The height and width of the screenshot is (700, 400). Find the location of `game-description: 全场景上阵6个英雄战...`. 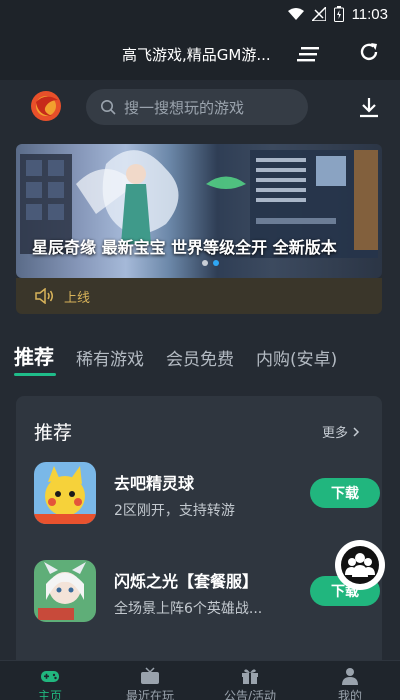

game-description: 全场景上阵6个英雄战... is located at coordinates (188, 609).